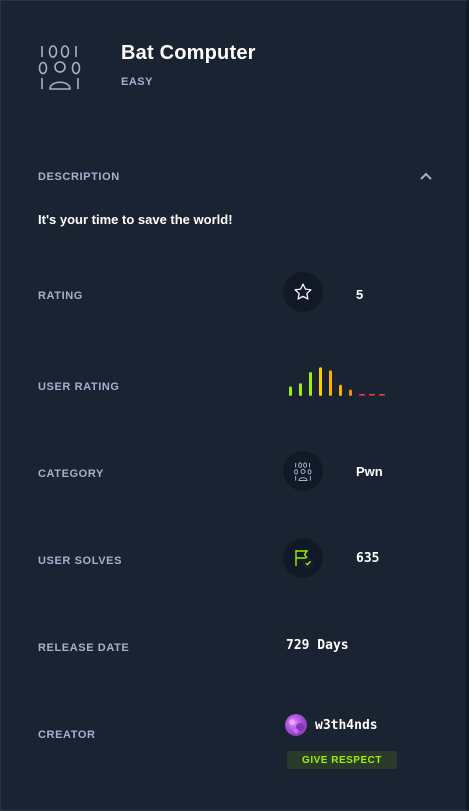 Image resolution: width=469 pixels, height=811 pixels. I want to click on submit-flag-button, so click(303, 558).